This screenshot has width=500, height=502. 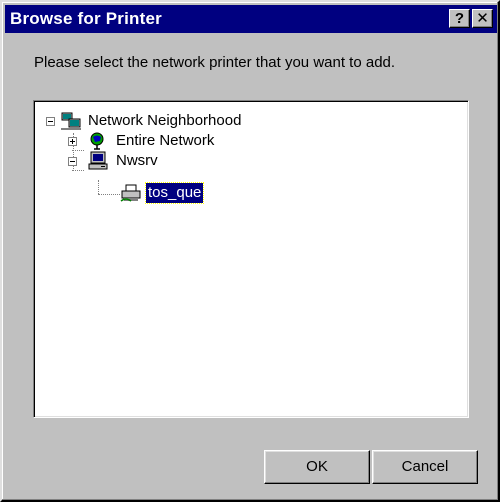 What do you see at coordinates (425, 467) in the screenshot?
I see `cancel-button: Cancel` at bounding box center [425, 467].